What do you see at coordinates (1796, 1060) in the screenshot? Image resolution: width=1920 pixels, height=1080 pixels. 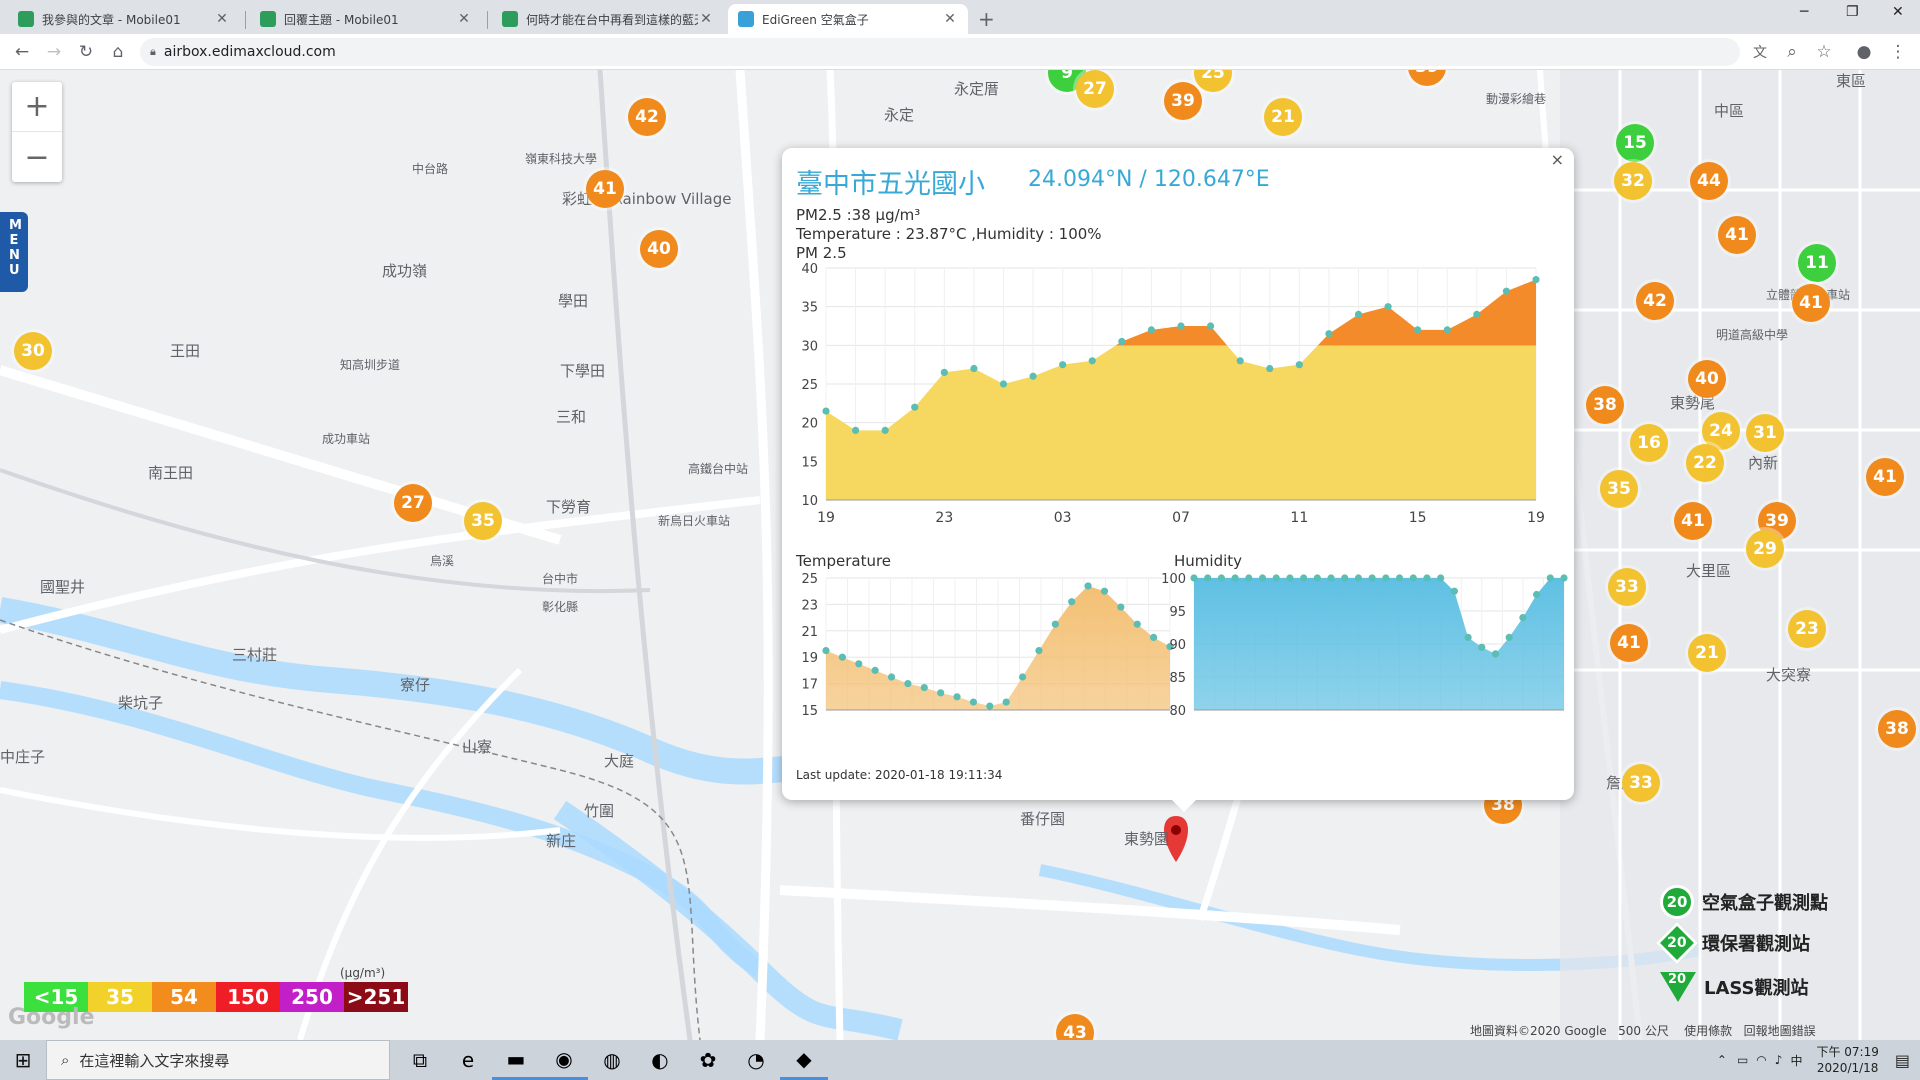 I see `ime-indicator: 中` at bounding box center [1796, 1060].